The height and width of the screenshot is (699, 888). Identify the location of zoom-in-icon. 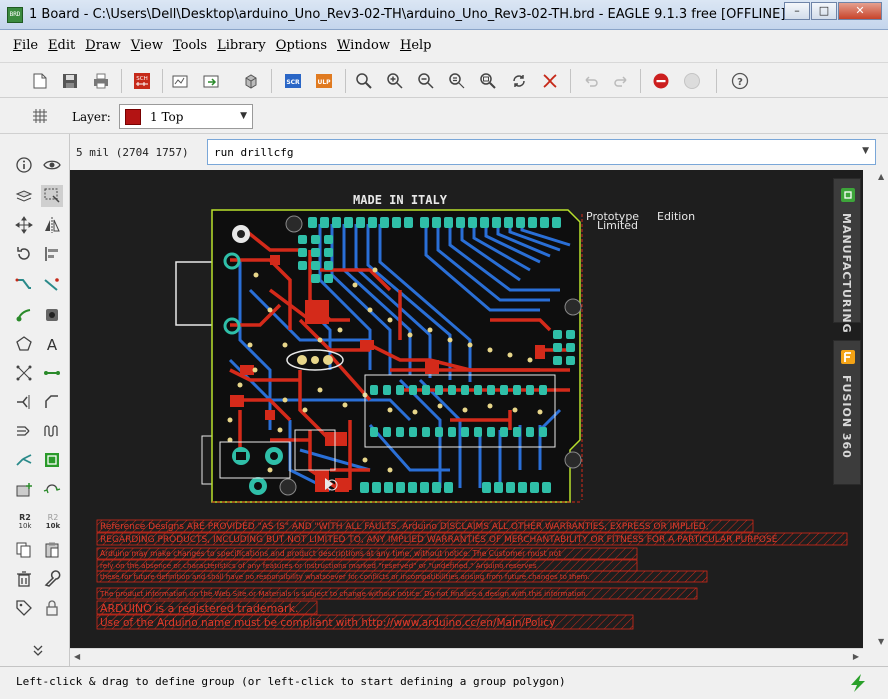
(395, 81).